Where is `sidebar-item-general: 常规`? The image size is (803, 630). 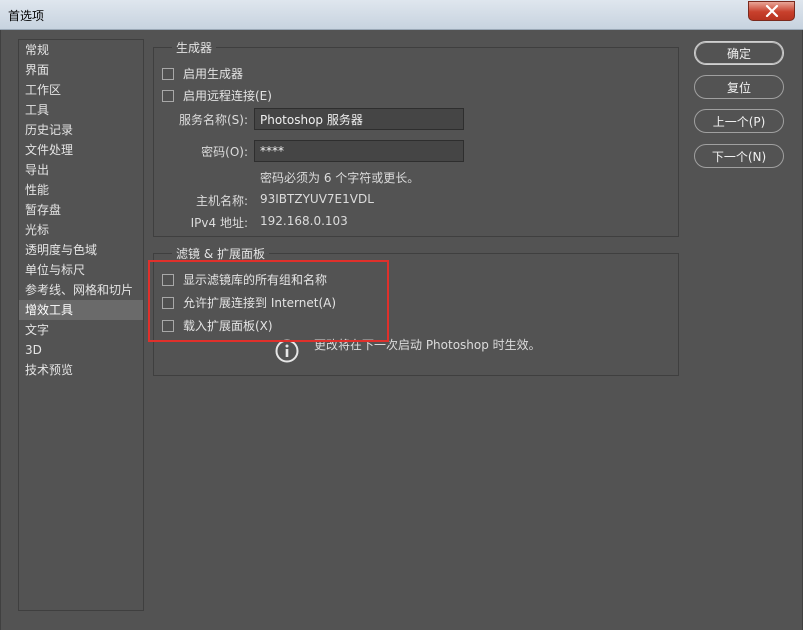 sidebar-item-general: 常规 is located at coordinates (81, 50).